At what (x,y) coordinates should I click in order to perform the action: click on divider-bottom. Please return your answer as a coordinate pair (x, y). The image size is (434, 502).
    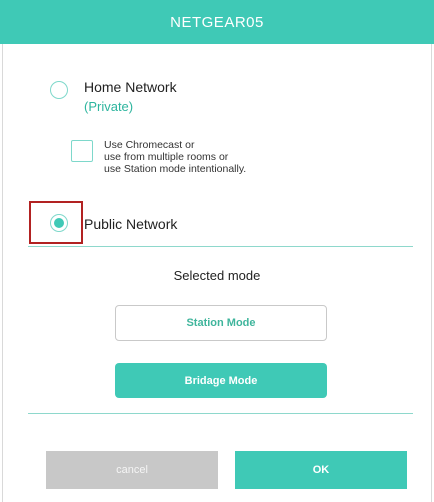
    Looking at the image, I should click on (220, 413).